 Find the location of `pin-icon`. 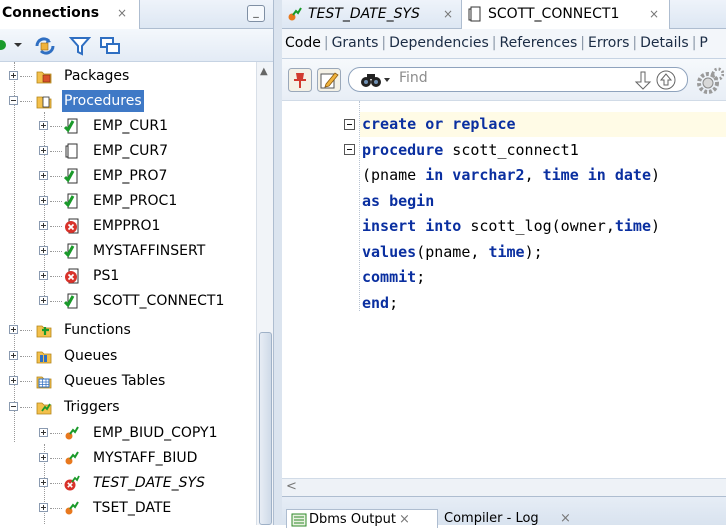

pin-icon is located at coordinates (300, 80).